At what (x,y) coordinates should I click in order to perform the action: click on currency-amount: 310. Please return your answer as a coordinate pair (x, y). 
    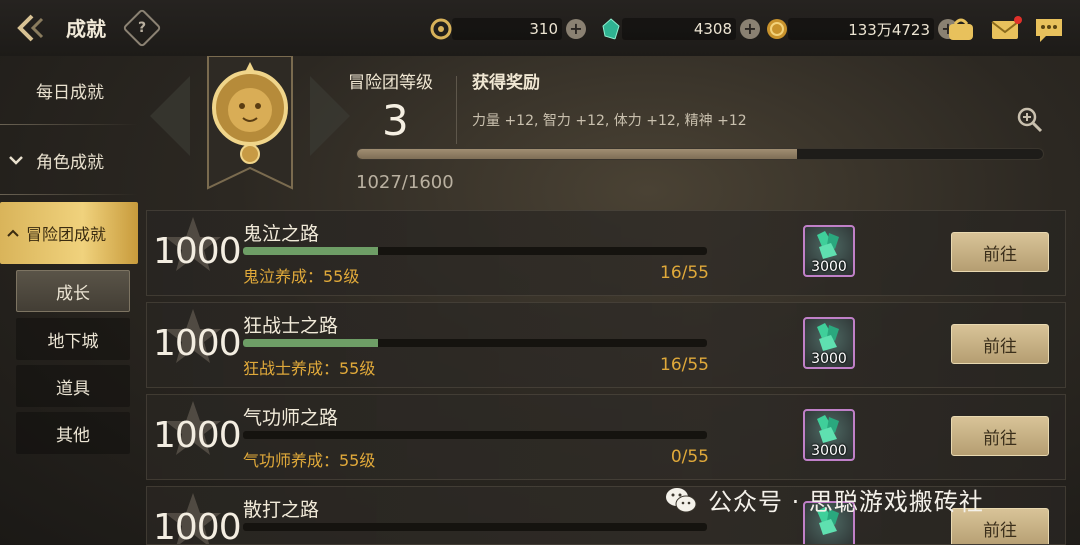
    Looking at the image, I should click on (507, 29).